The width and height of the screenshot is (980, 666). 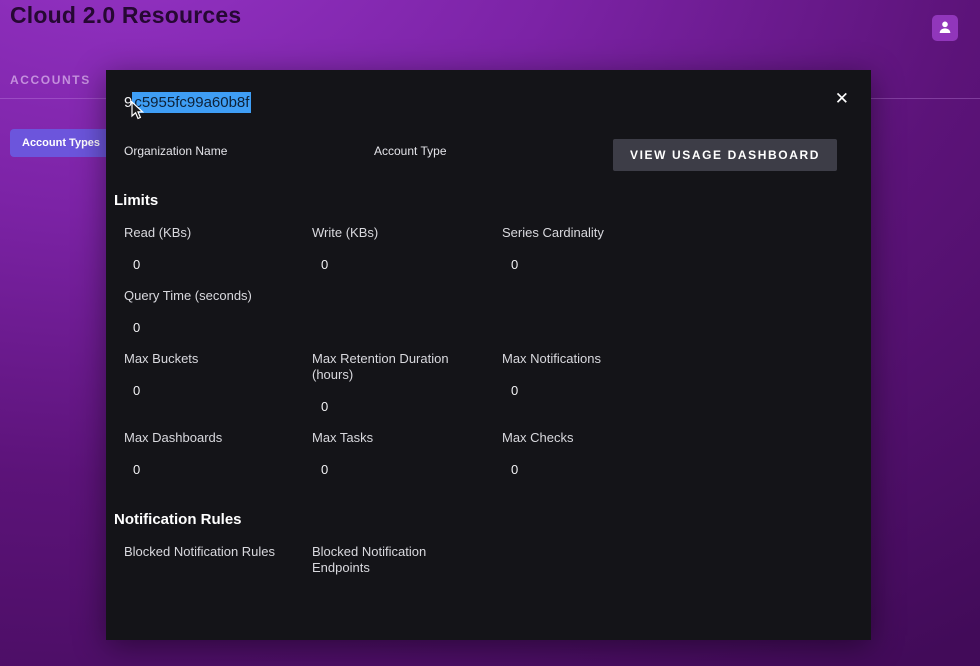 I want to click on limit-field-series-cardinality: Series Cardinality 0, so click(x=677, y=249).